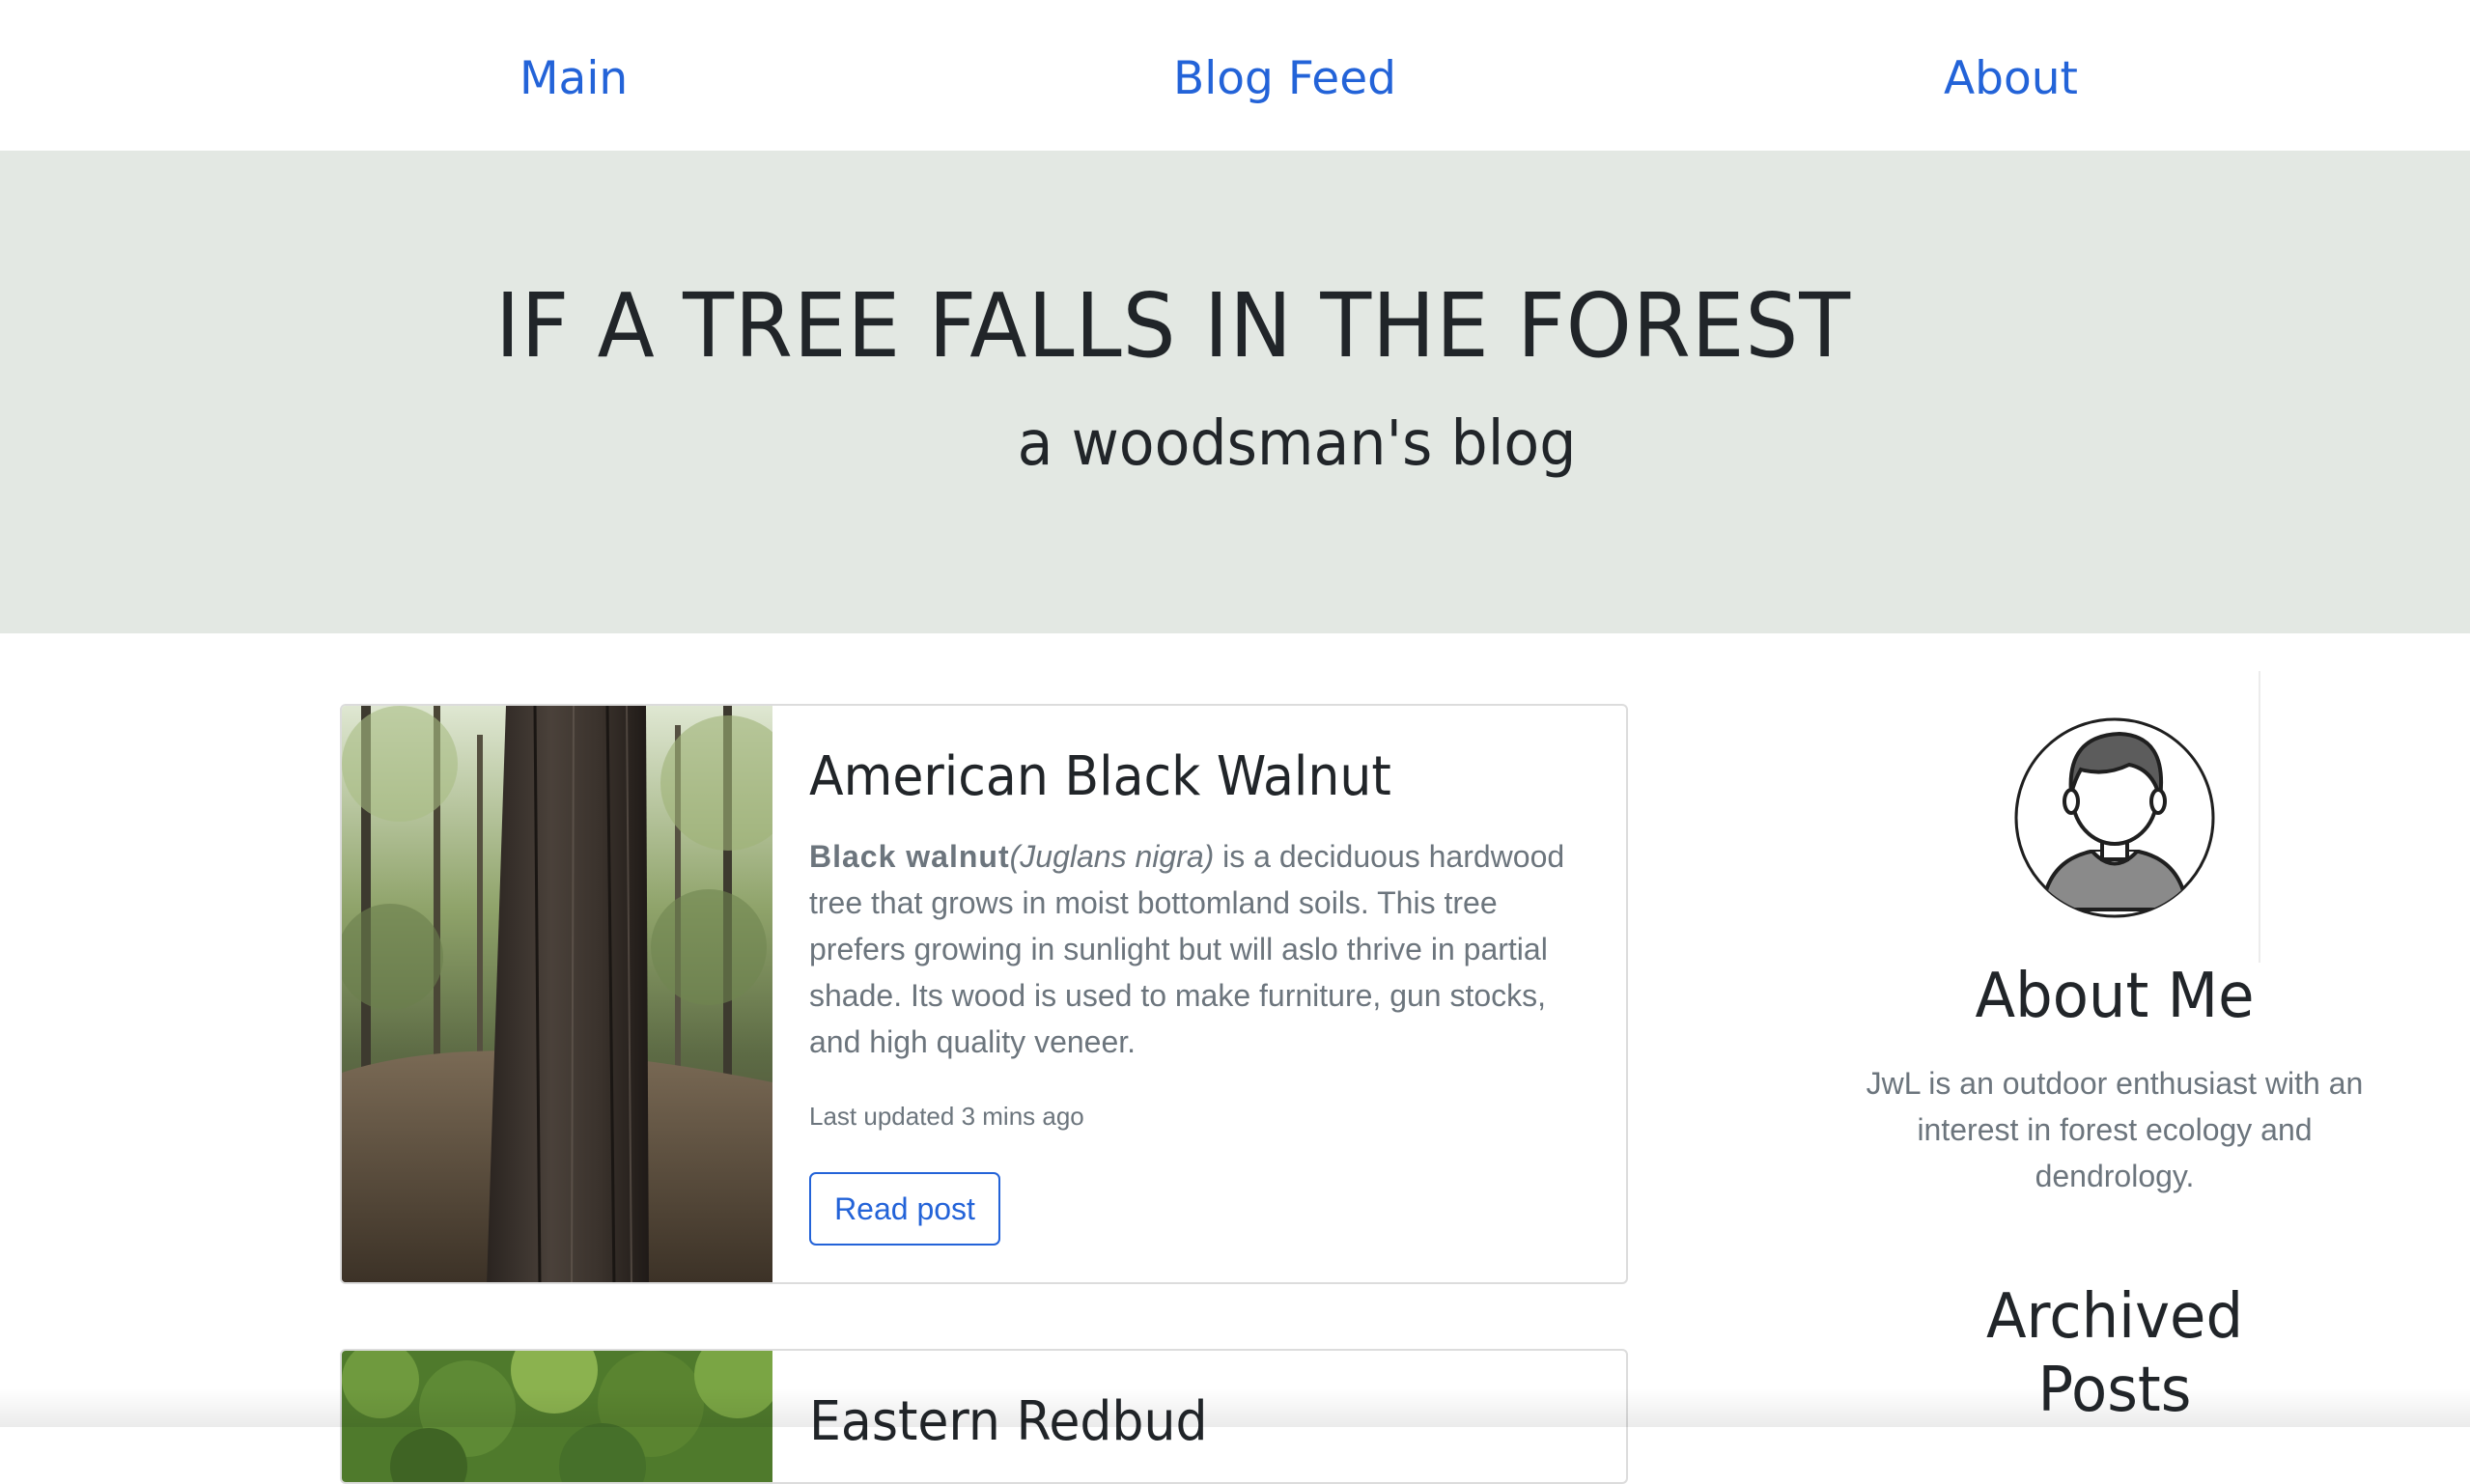 The image size is (2470, 1484). What do you see at coordinates (2114, 818) in the screenshot?
I see `avatar-icon` at bounding box center [2114, 818].